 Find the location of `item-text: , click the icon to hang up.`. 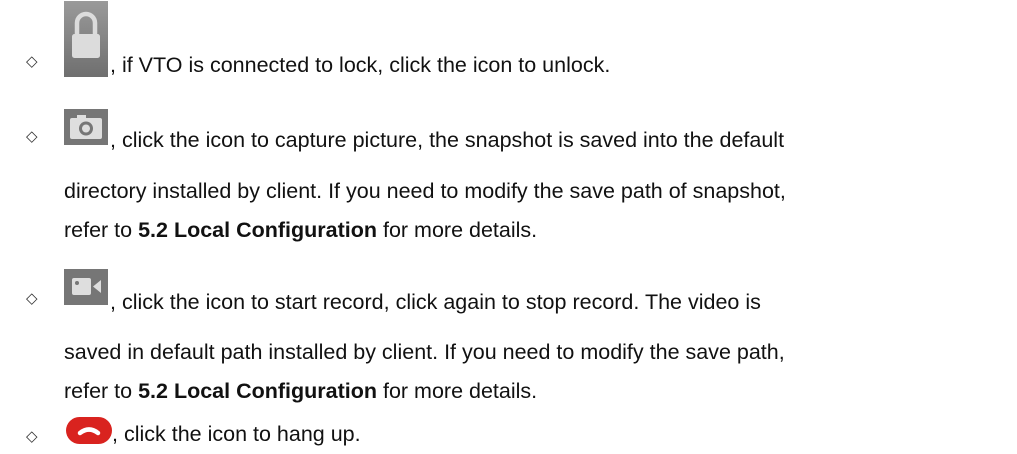

item-text: , click the icon to hang up. is located at coordinates (236, 434).